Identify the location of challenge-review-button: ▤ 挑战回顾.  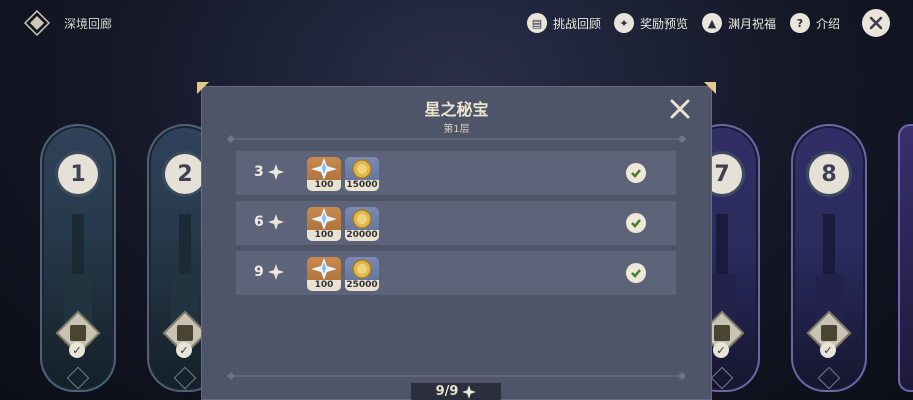
(564, 23).